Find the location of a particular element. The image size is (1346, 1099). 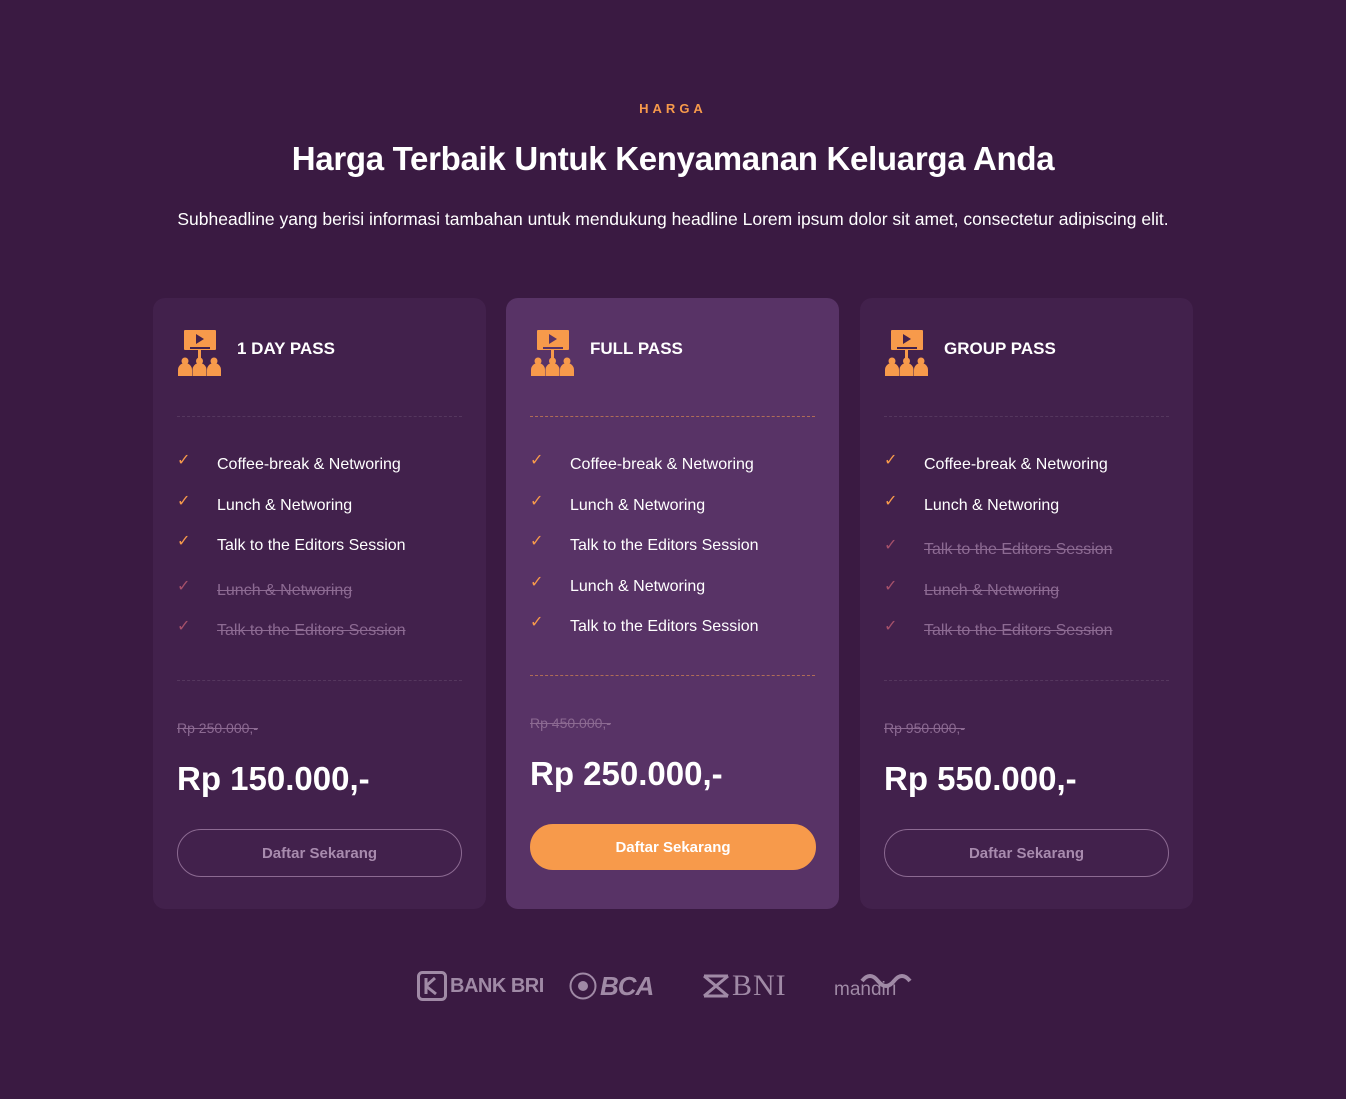

bca-emblem-icon is located at coordinates (583, 986).